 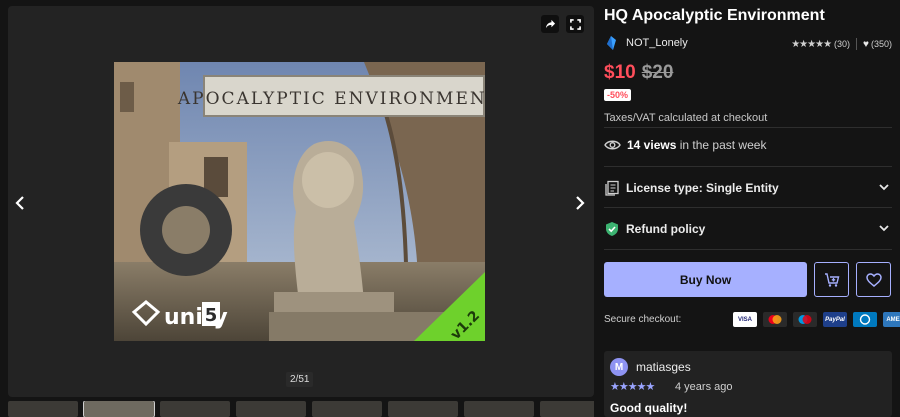 What do you see at coordinates (618, 95) in the screenshot?
I see `discount-badge: -50%` at bounding box center [618, 95].